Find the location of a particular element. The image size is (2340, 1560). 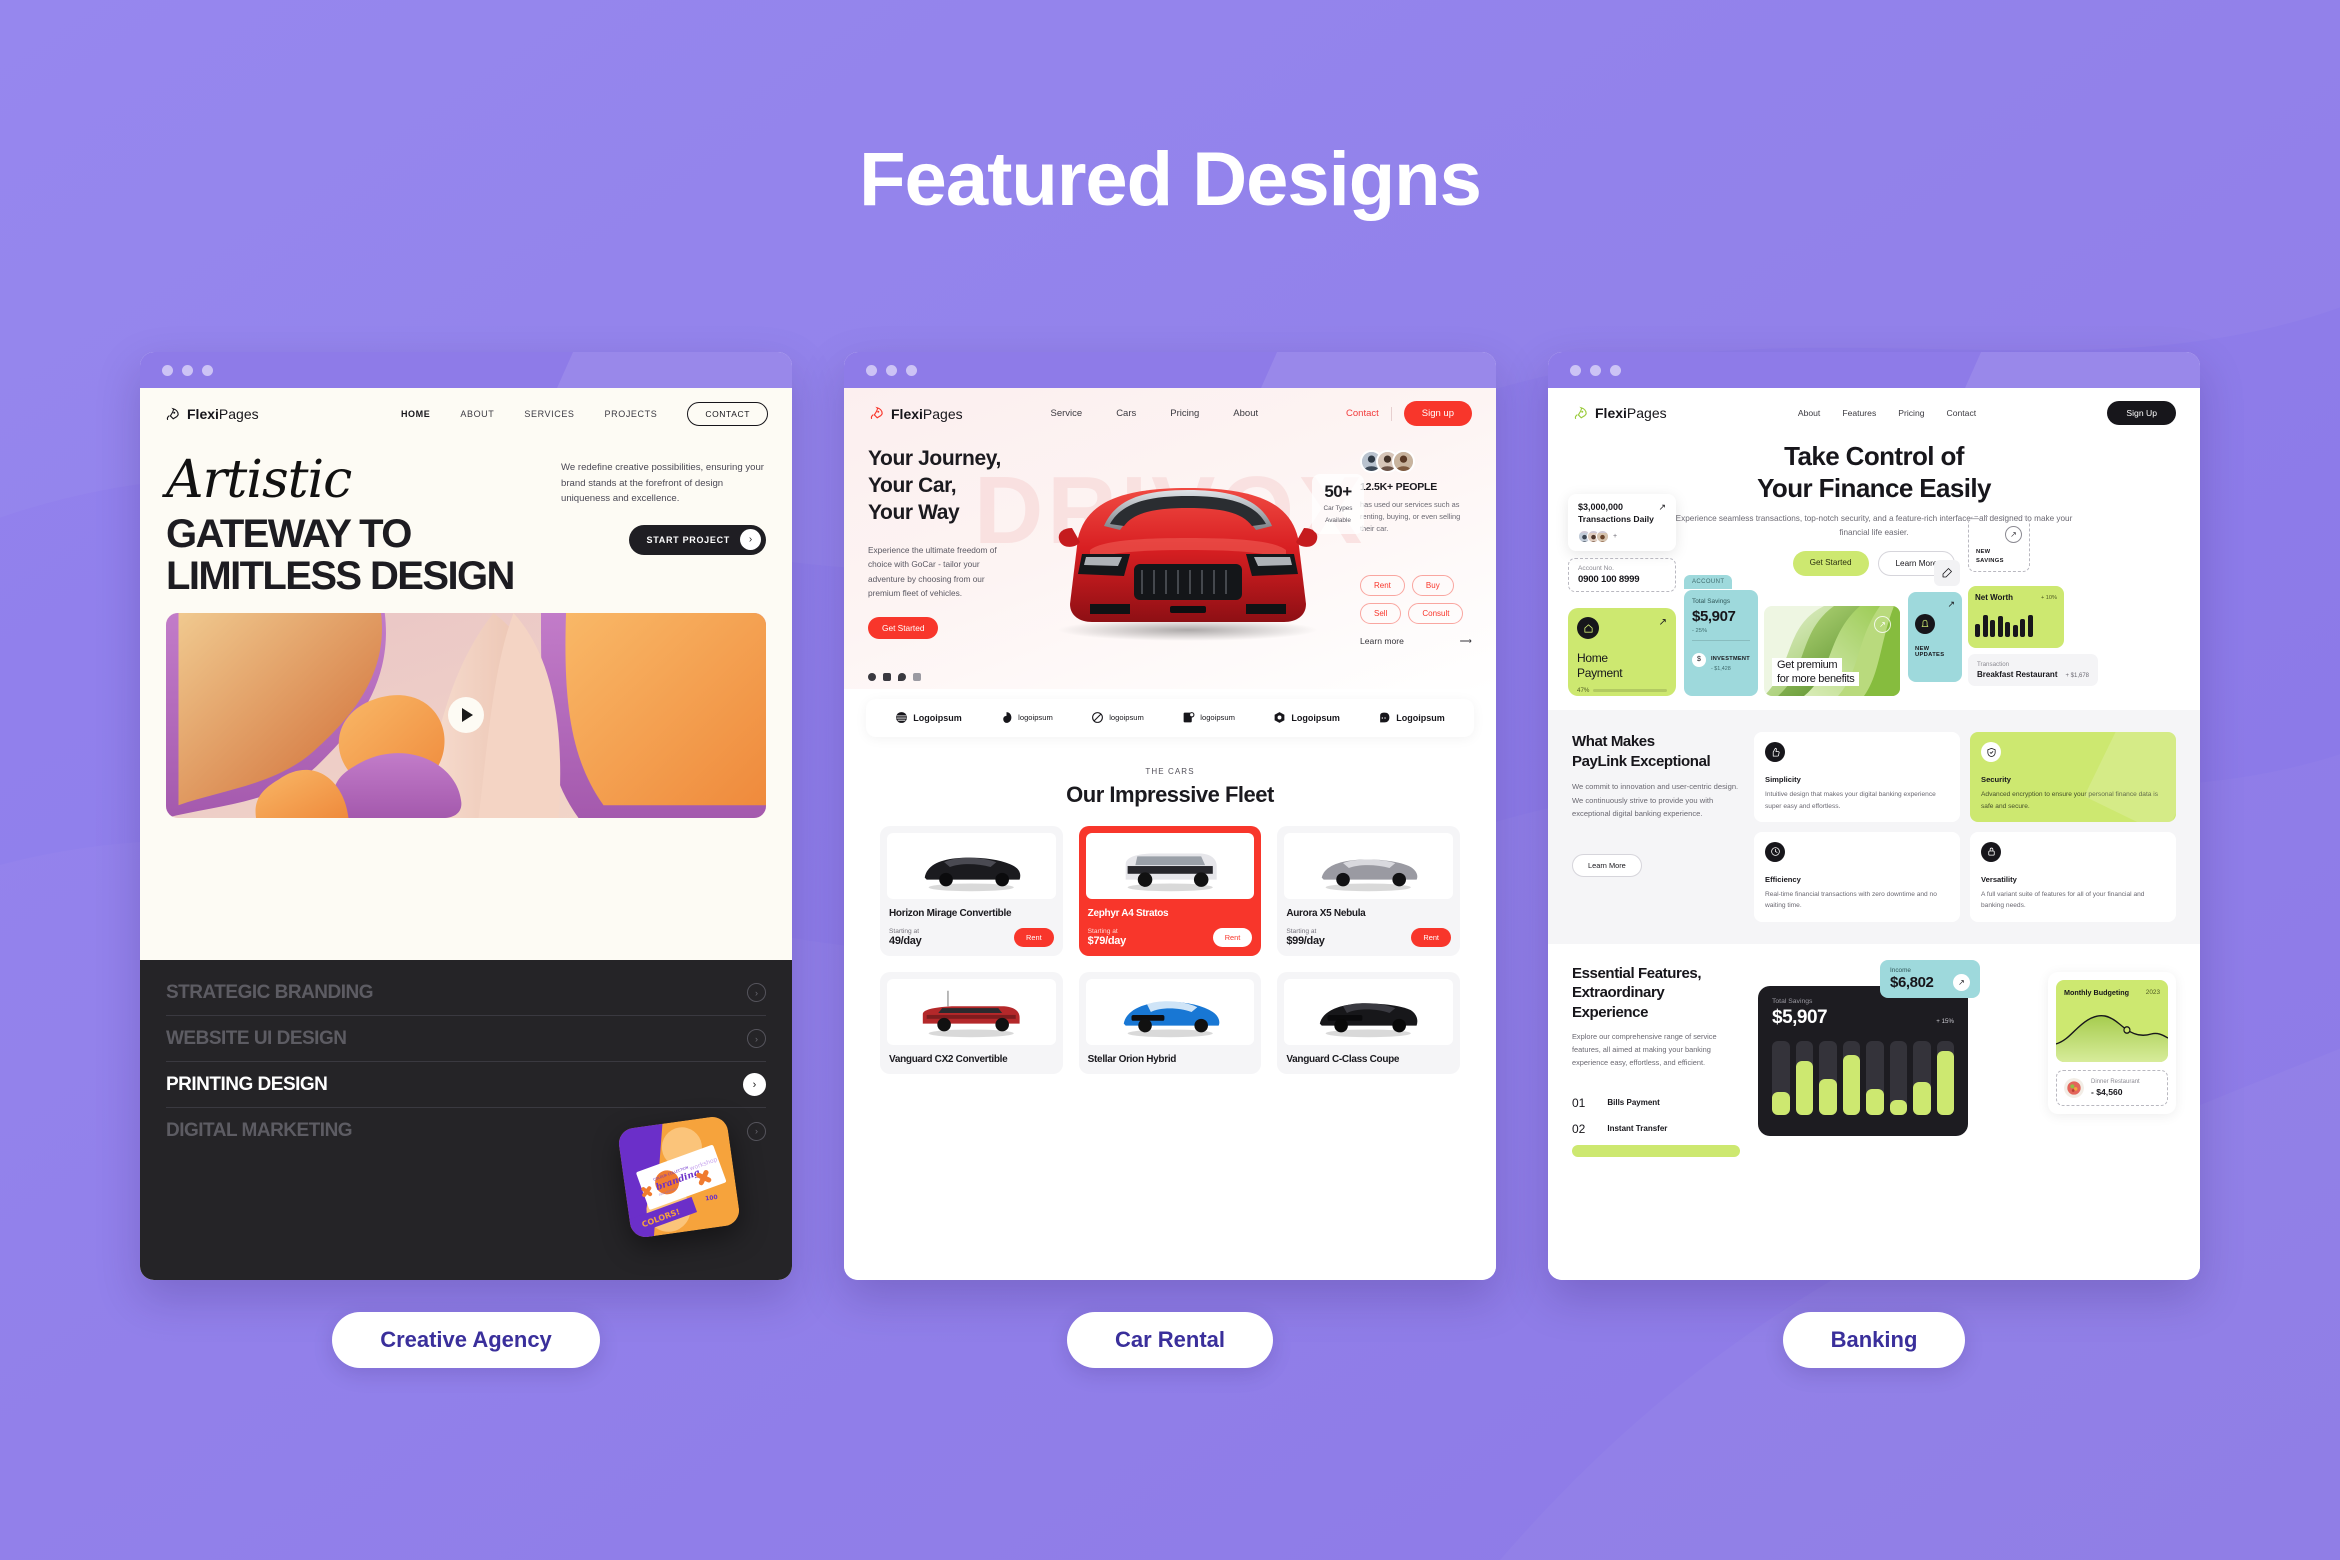

site3-feature-title: Security is located at coordinates (1996, 780).